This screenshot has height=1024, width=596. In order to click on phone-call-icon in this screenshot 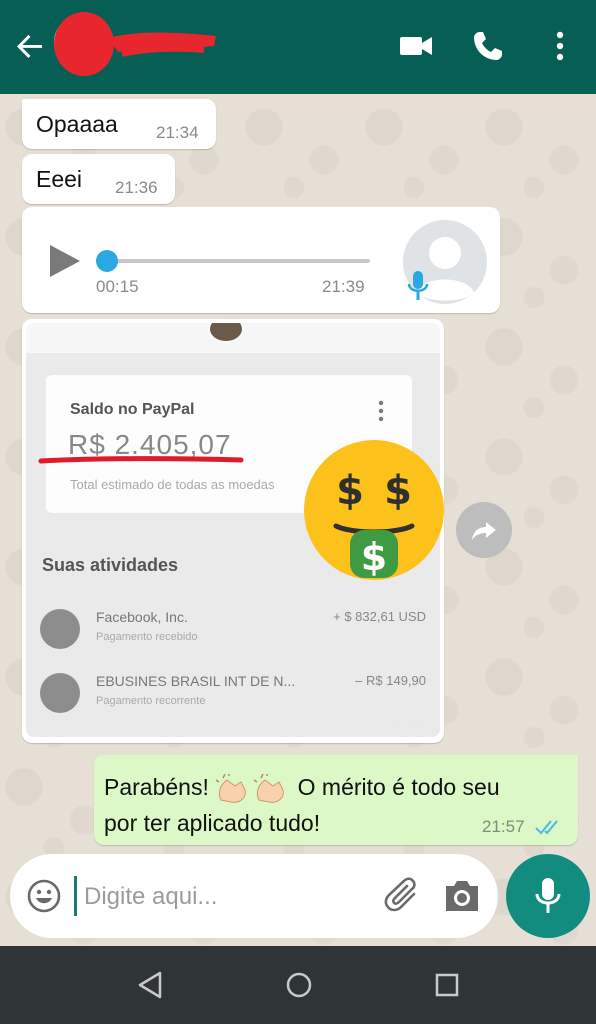, I will do `click(488, 46)`.